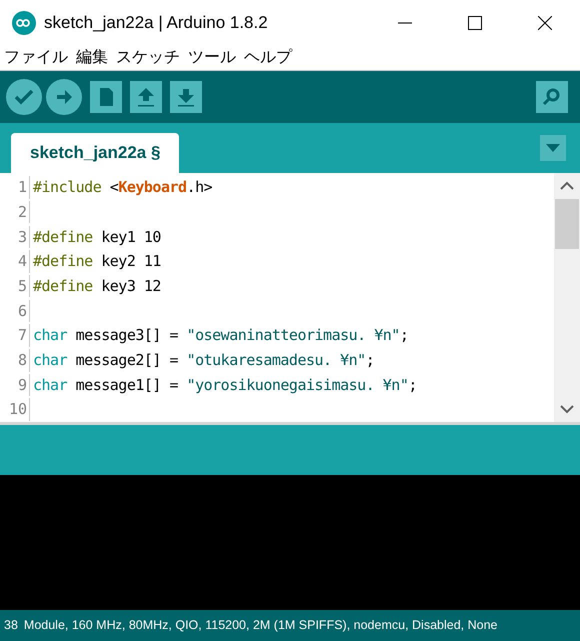  What do you see at coordinates (15, 311) in the screenshot?
I see `line-number: 6` at bounding box center [15, 311].